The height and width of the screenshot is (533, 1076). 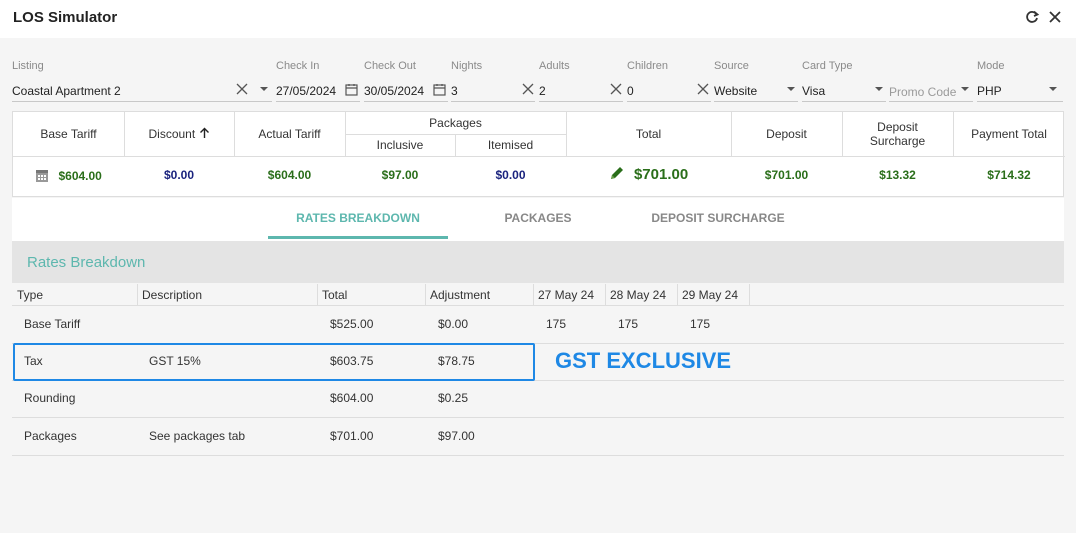 I want to click on summary-header-divider, so click(x=539, y=156).